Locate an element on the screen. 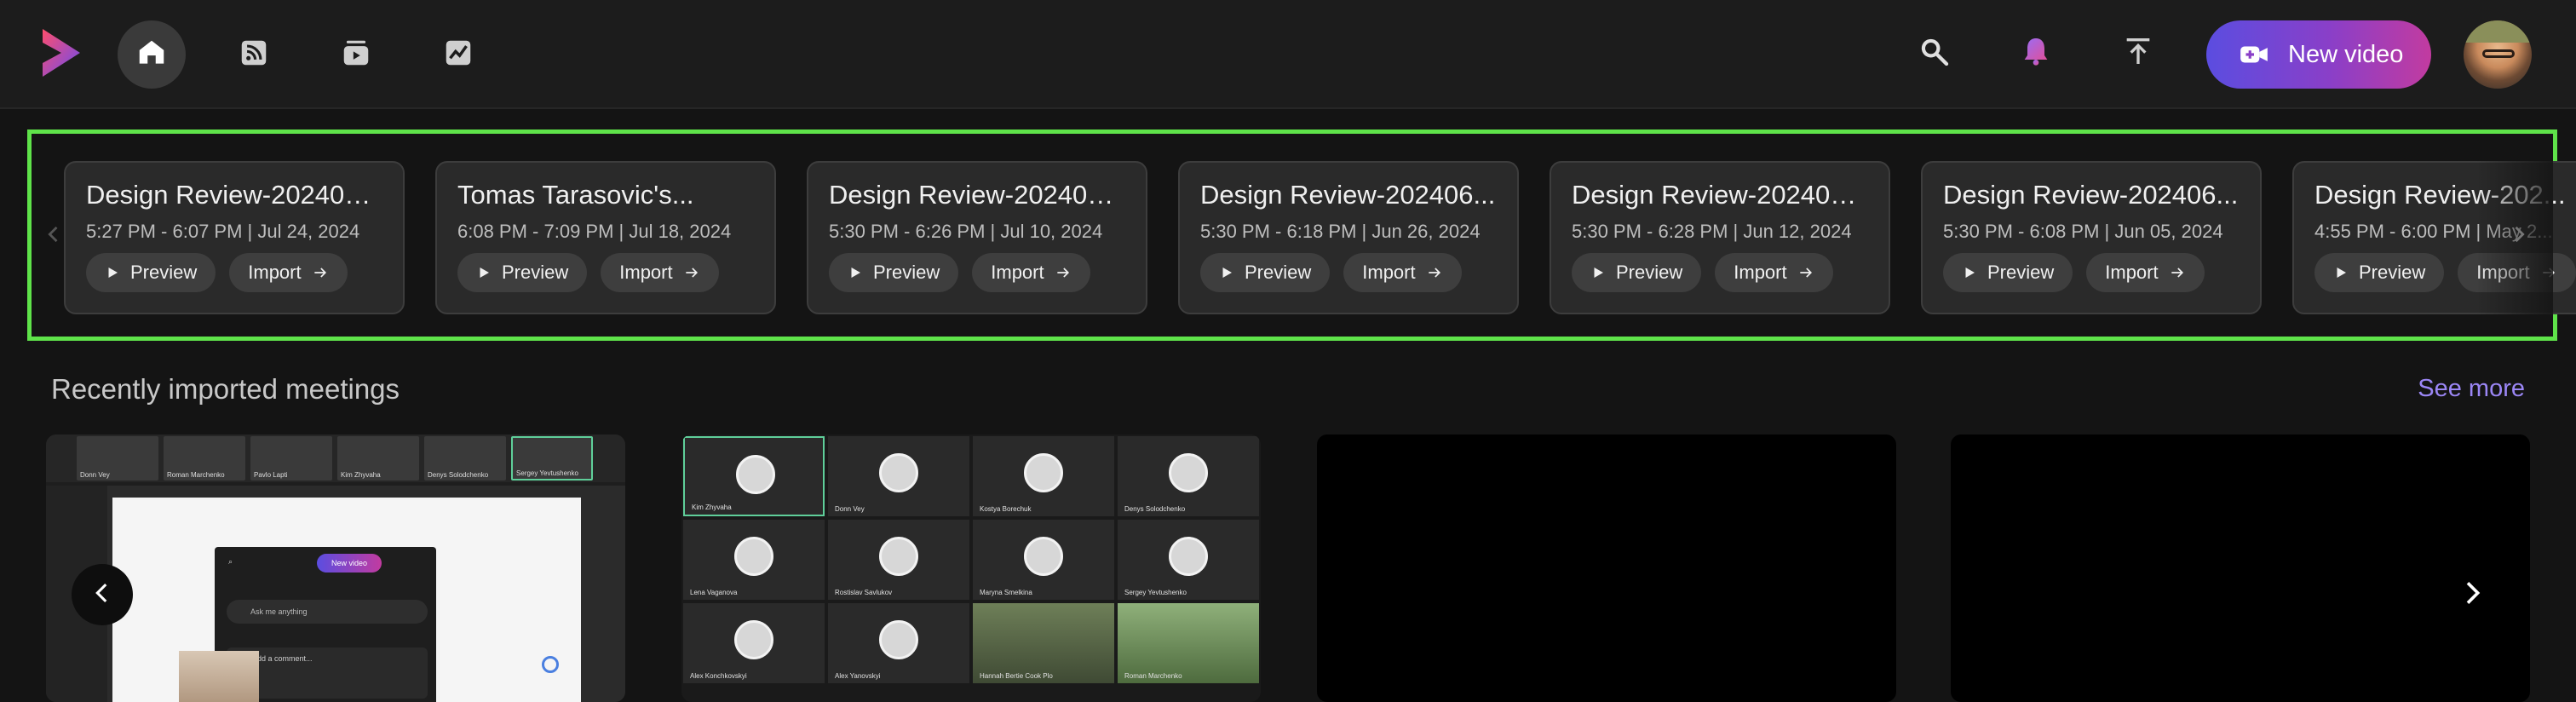 Image resolution: width=2576 pixels, height=702 pixels. strip-prev-button is located at coordinates (54, 236).